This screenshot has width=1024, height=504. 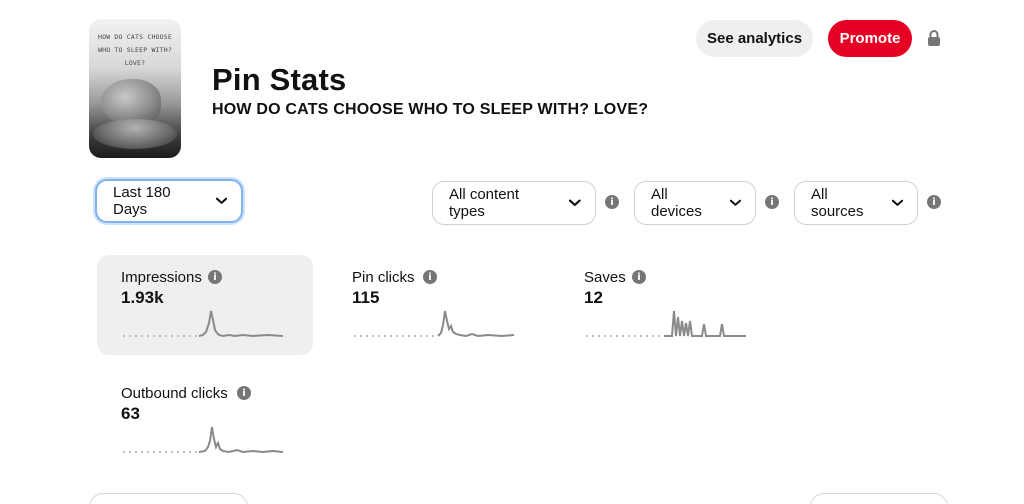 What do you see at coordinates (484, 203) in the screenshot?
I see `content-type-value: All content types` at bounding box center [484, 203].